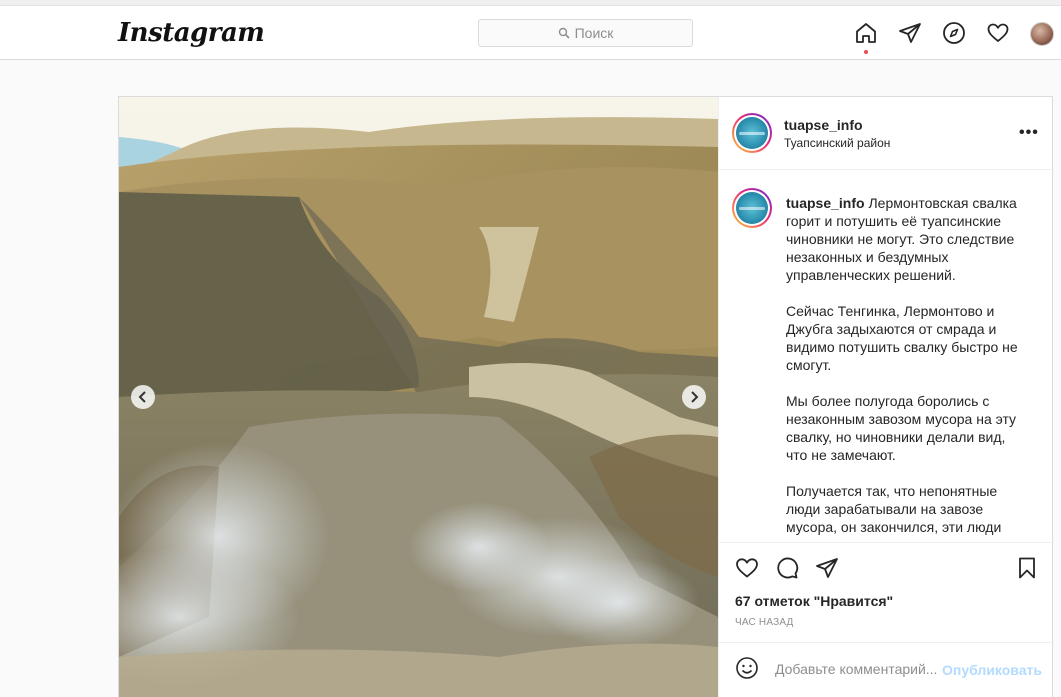 This screenshot has width=1061, height=697. What do you see at coordinates (1042, 34) in the screenshot?
I see `profile-avatar` at bounding box center [1042, 34].